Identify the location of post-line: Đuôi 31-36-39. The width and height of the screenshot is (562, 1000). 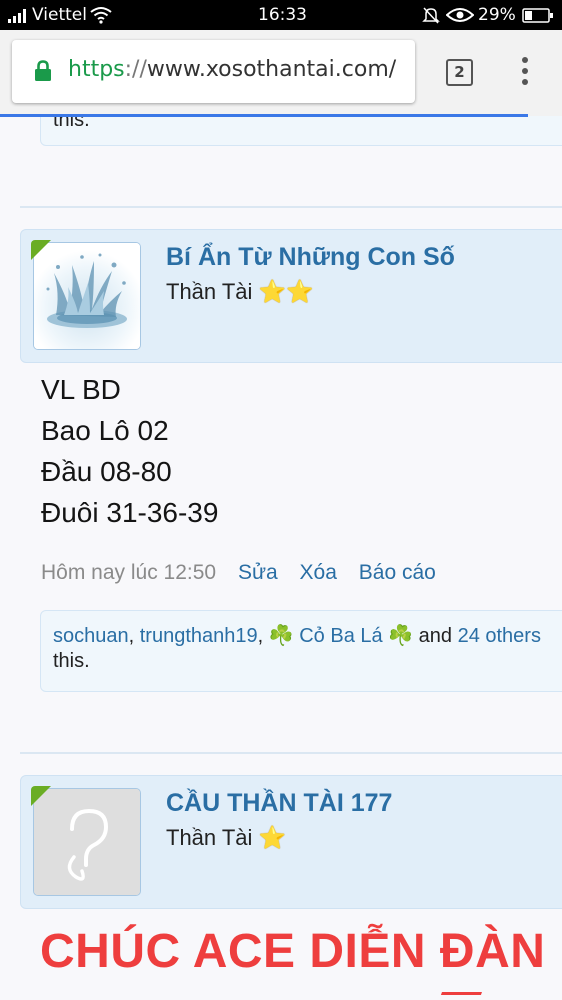
(130, 512).